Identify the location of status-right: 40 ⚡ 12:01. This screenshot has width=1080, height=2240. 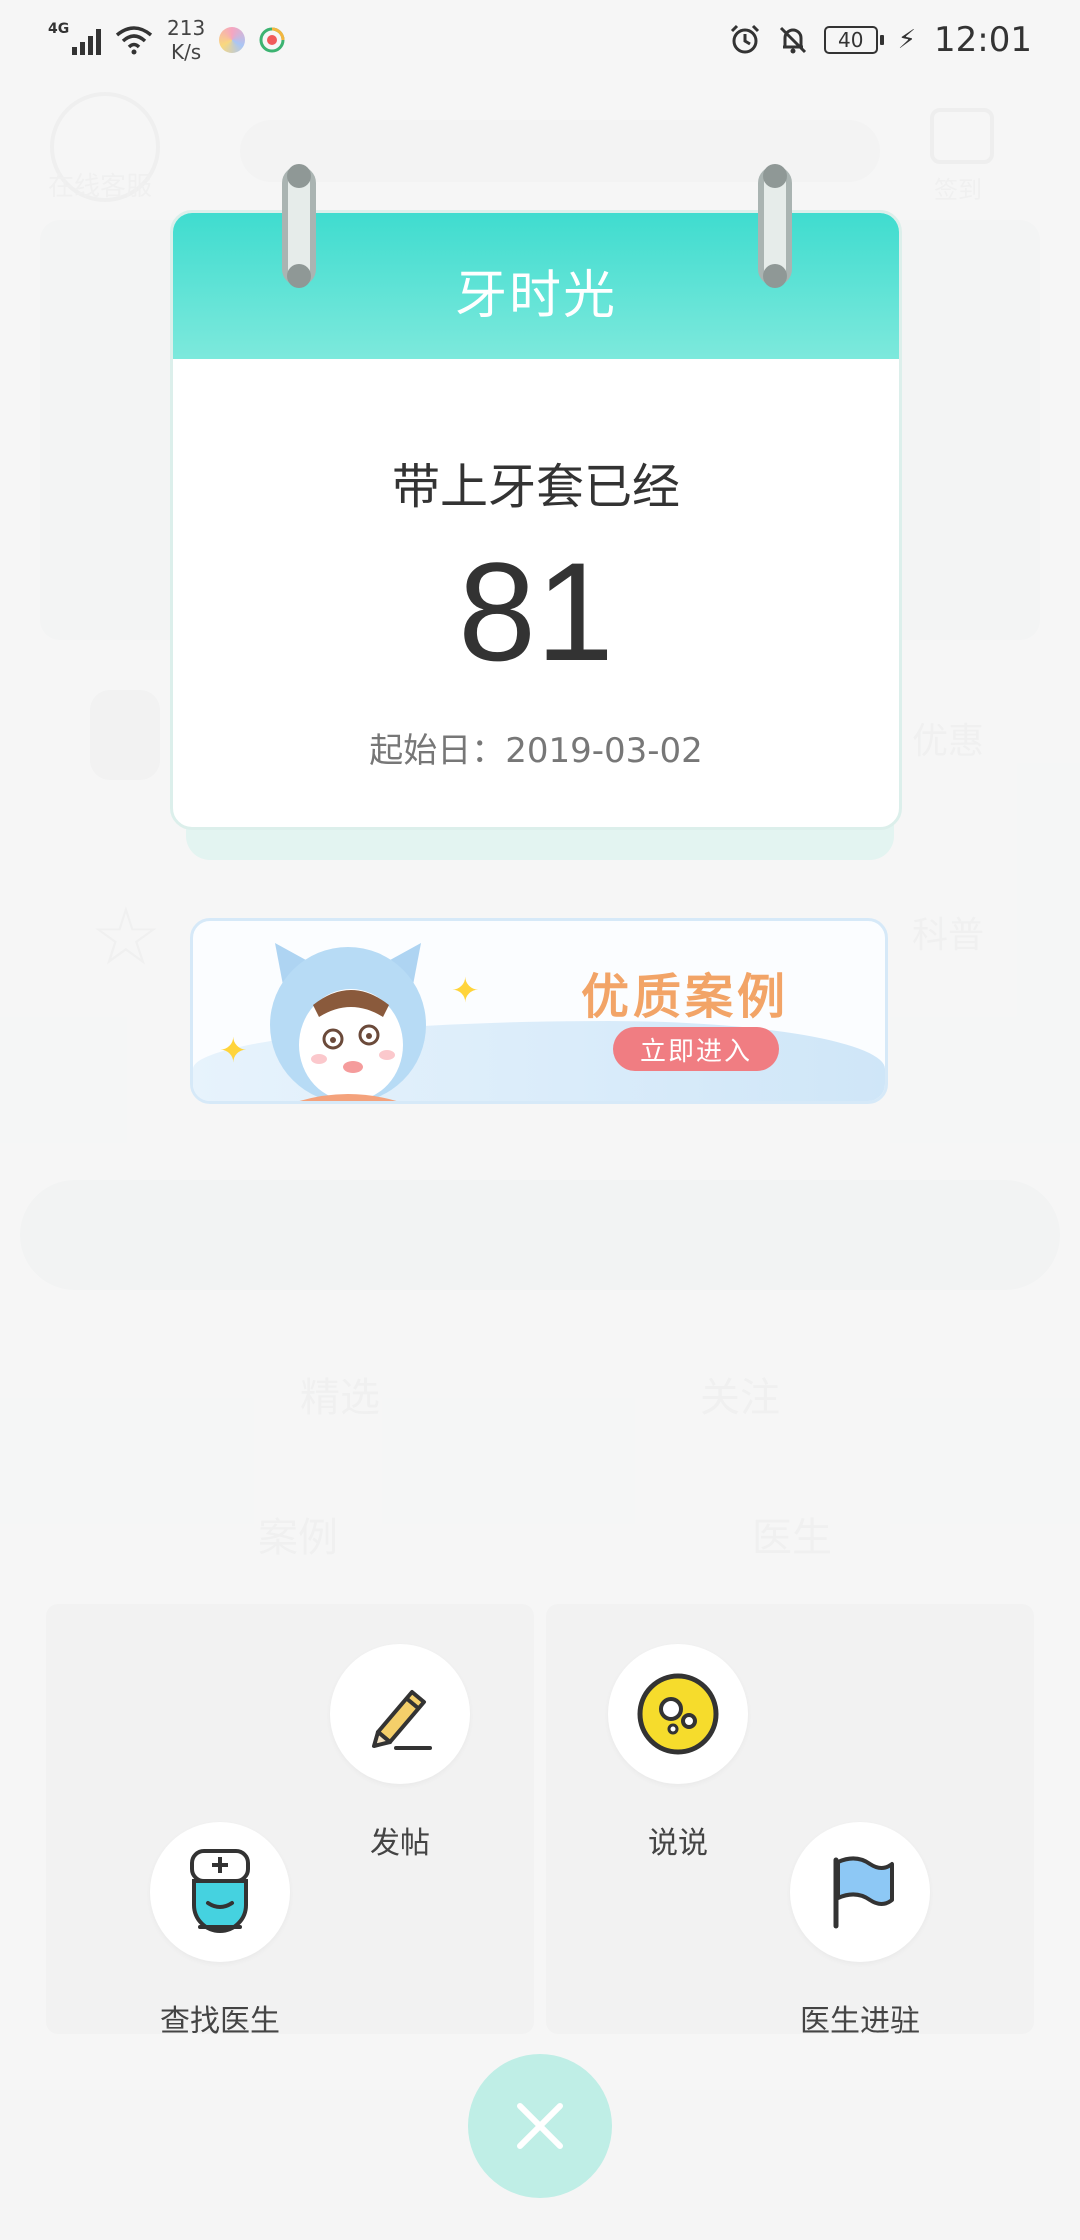
(880, 40).